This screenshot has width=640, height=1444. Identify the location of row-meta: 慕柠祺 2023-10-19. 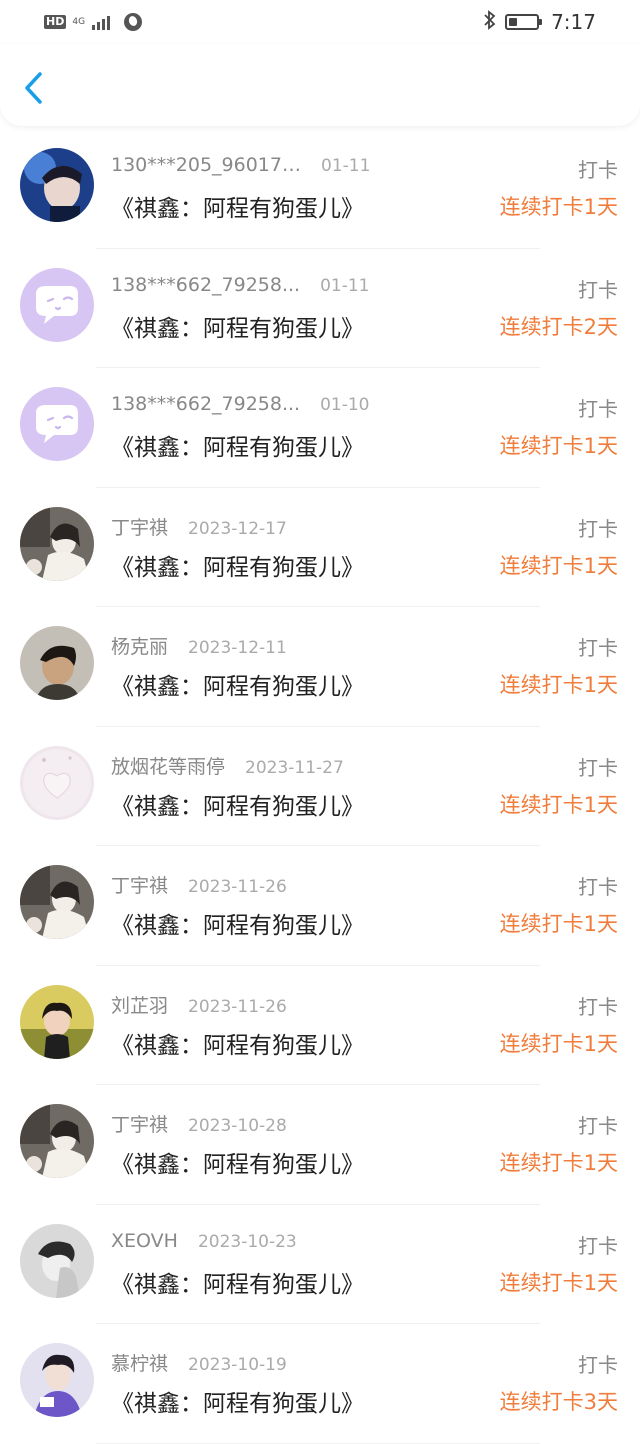
(199, 1362).